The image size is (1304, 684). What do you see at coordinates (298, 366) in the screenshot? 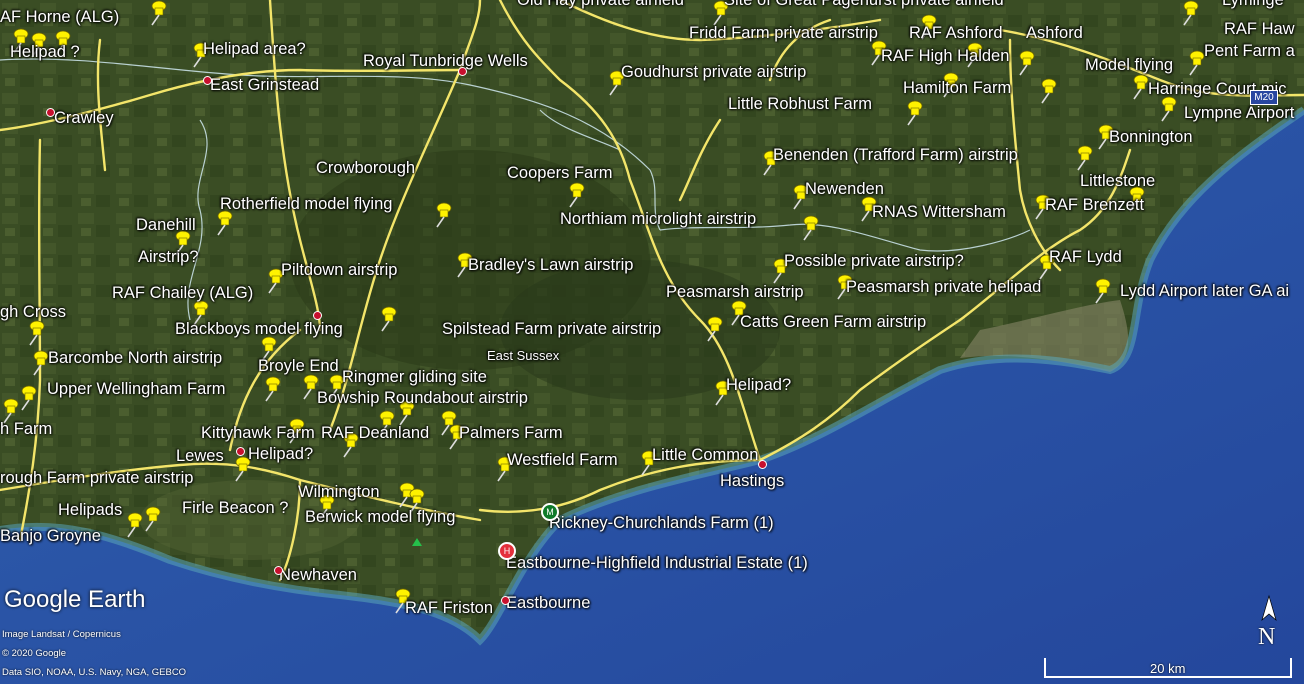
I see `place-label: Broyle End` at bounding box center [298, 366].